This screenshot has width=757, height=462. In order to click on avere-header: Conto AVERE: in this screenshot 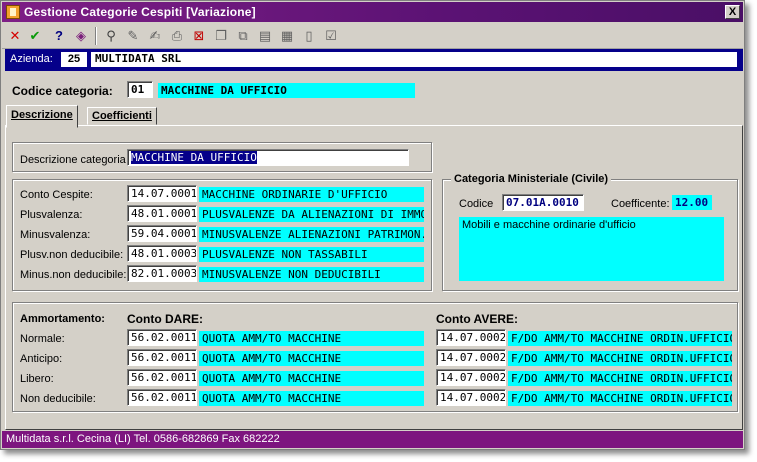, I will do `click(477, 319)`.